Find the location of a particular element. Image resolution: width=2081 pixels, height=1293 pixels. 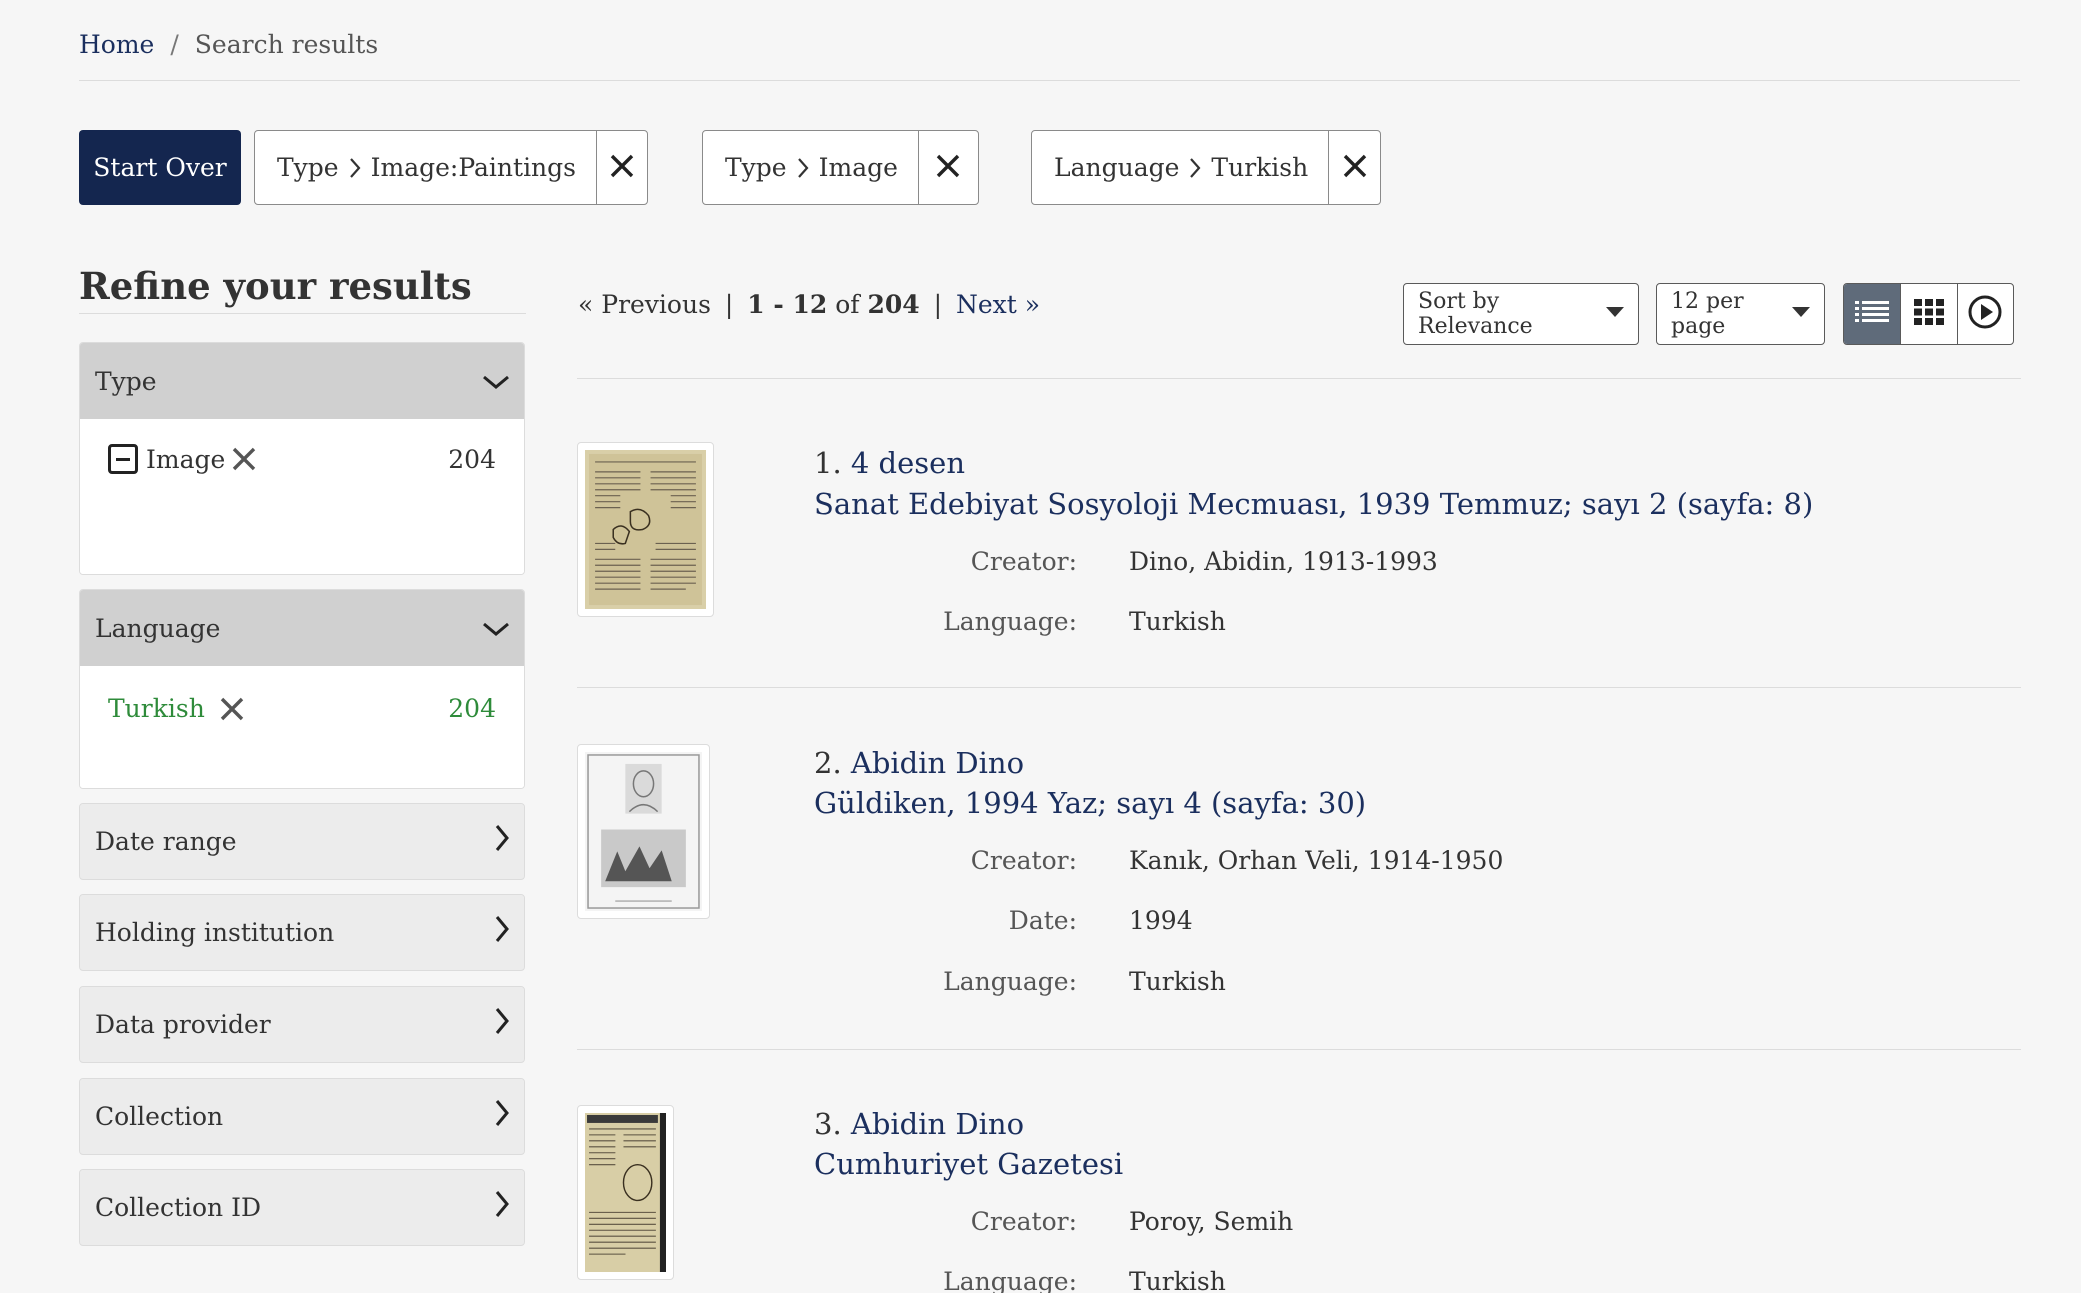

page-of: of is located at coordinates (847, 304).